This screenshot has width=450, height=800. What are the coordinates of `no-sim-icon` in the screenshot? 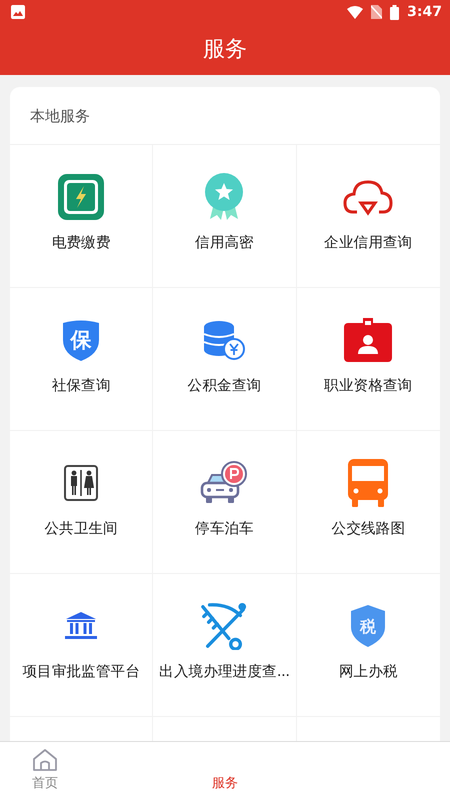 It's located at (376, 12).